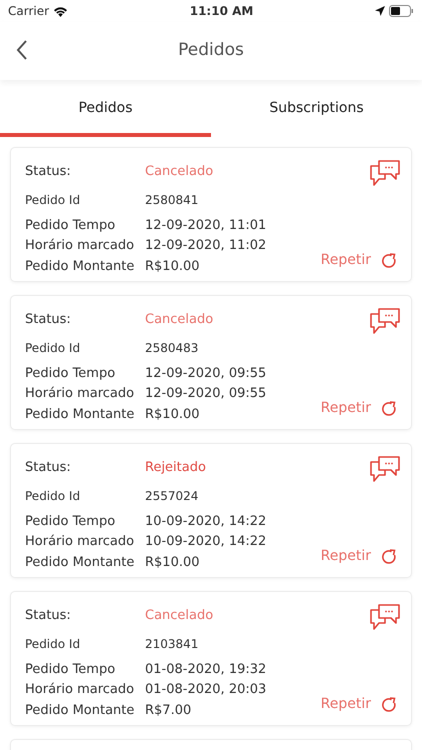 This screenshot has width=422, height=750. Describe the element at coordinates (316, 108) in the screenshot. I see `tab: Subscriptions` at that location.